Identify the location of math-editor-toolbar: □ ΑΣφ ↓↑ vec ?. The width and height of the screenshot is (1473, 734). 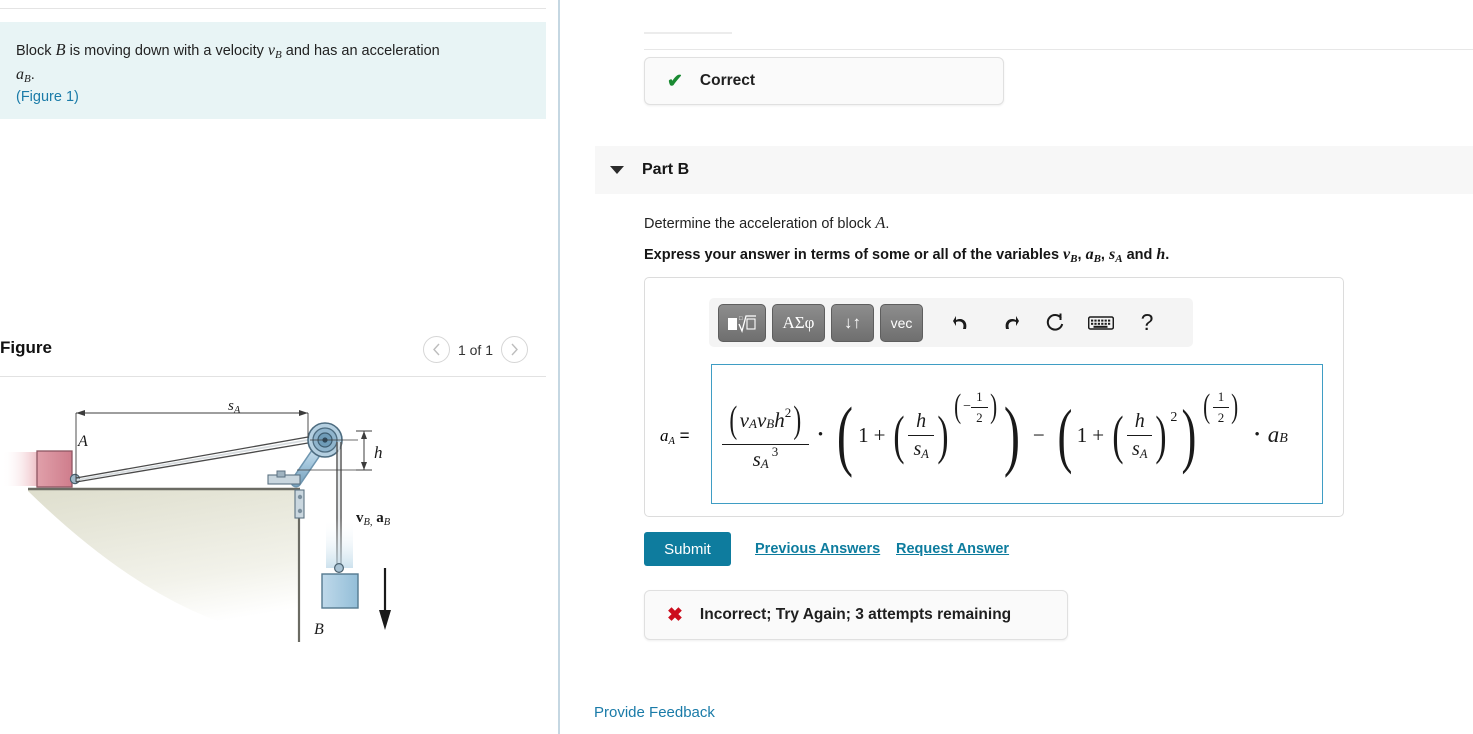
(951, 322).